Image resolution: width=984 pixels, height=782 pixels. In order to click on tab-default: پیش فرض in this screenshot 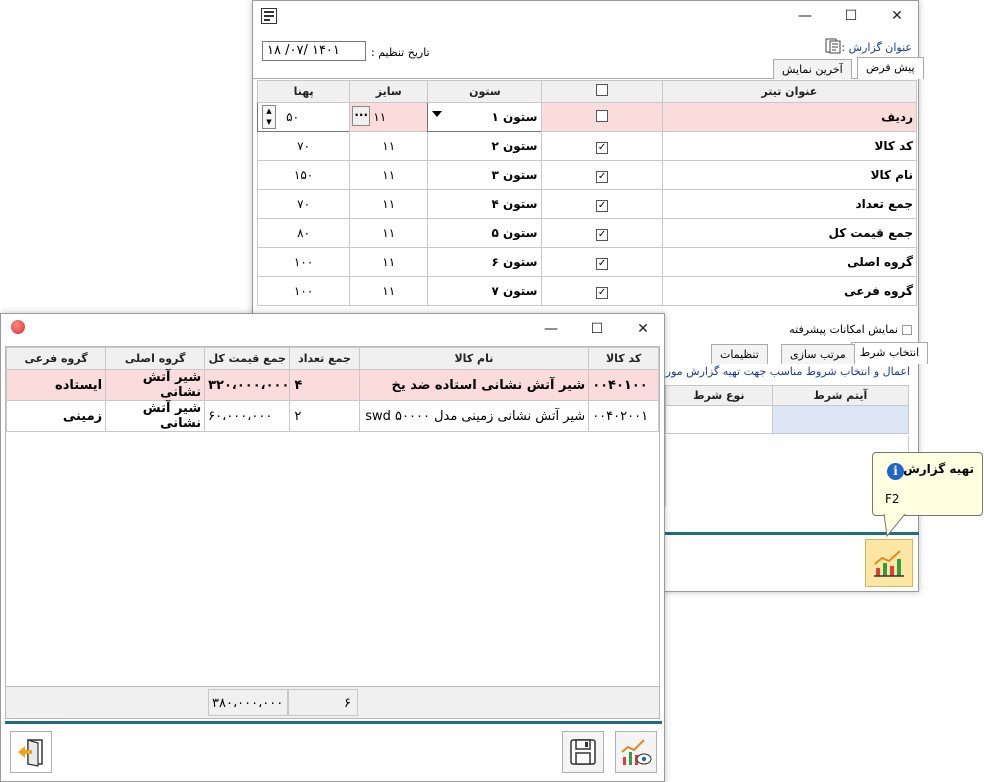, I will do `click(890, 68)`.